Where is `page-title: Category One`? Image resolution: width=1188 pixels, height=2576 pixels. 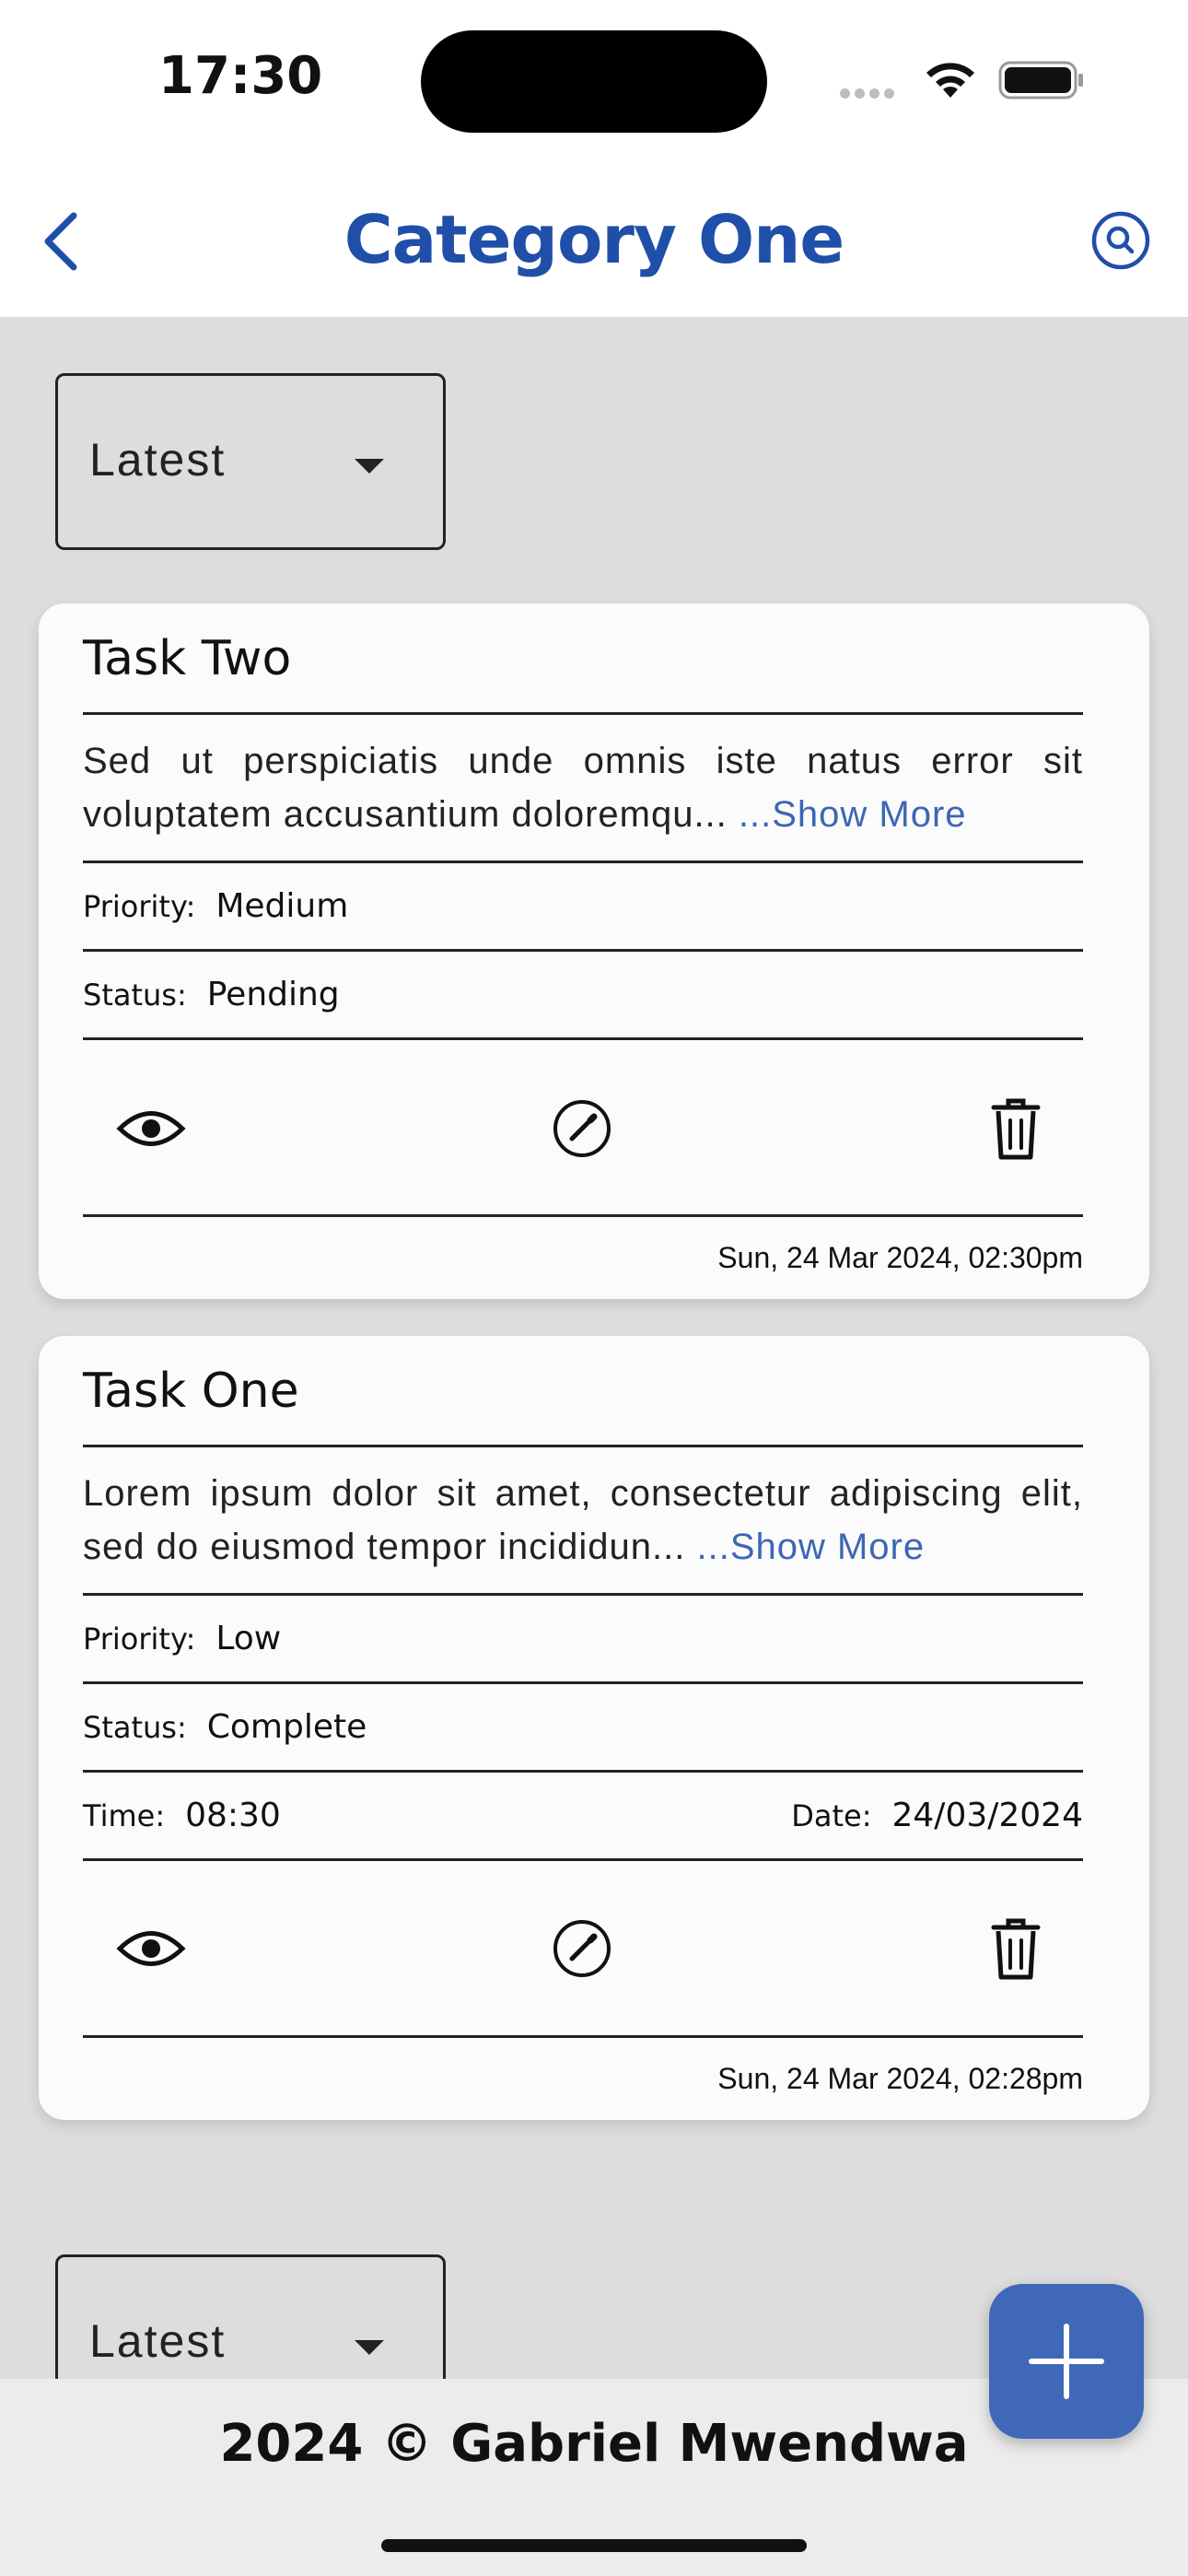 page-title: Category One is located at coordinates (594, 239).